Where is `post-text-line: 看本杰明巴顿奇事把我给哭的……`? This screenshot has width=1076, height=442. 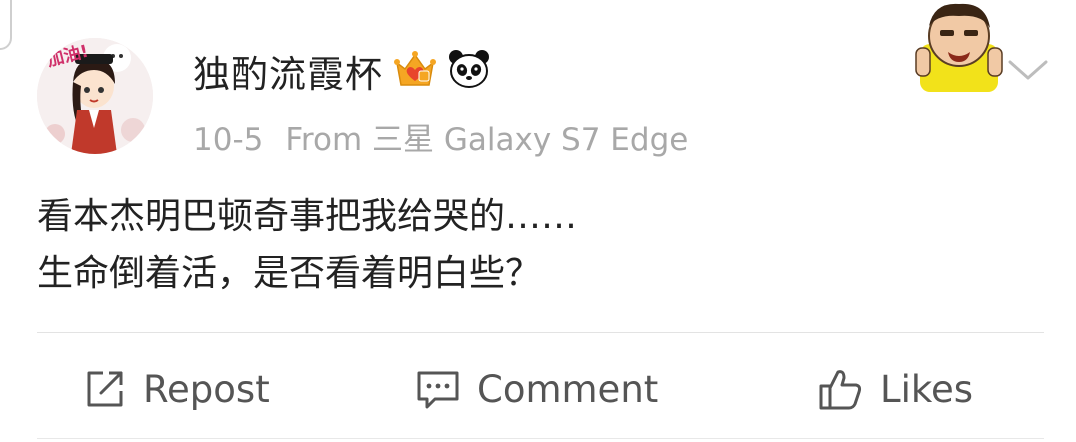 post-text-line: 看本杰明巴顿奇事把我给哭的…… is located at coordinates (307, 216).